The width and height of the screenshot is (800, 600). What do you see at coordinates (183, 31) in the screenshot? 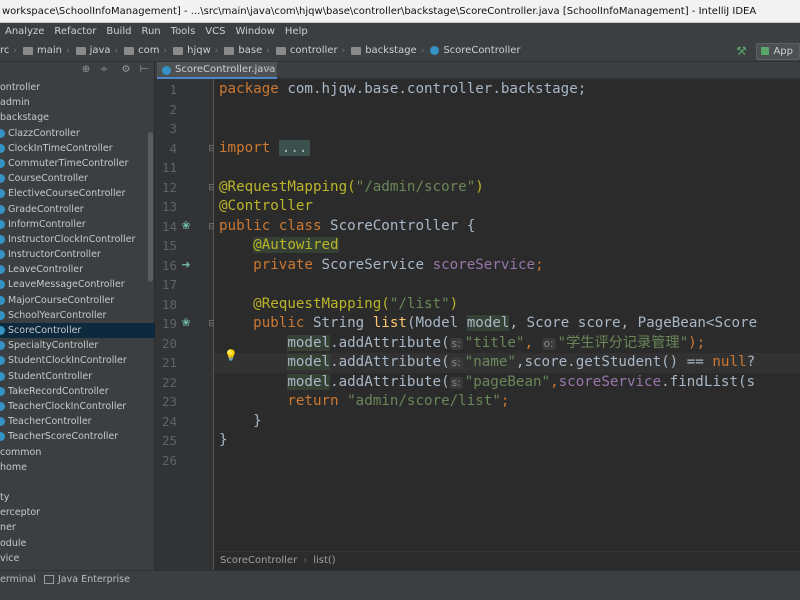
I see `menu-tools: Tools` at bounding box center [183, 31].